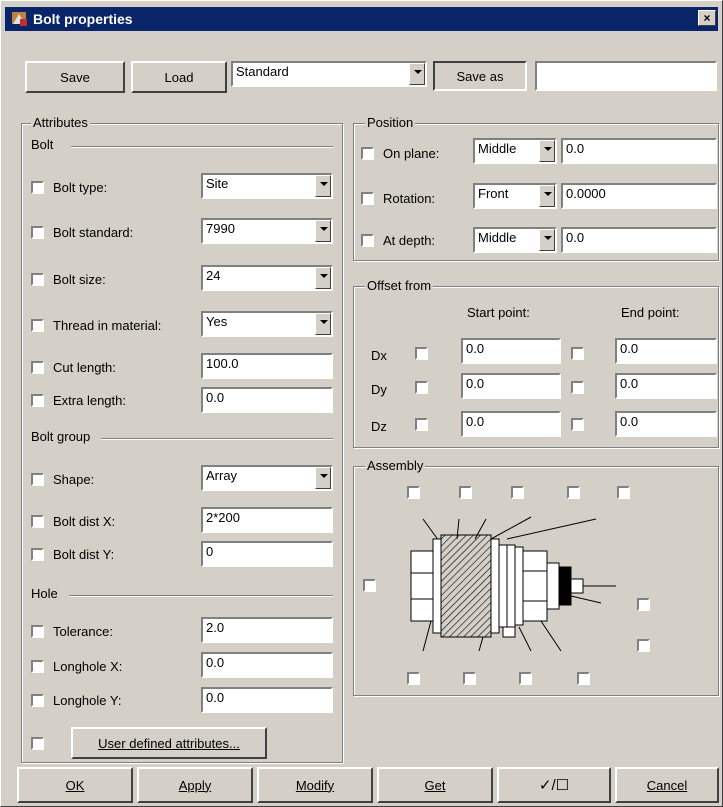 The height and width of the screenshot is (807, 723). What do you see at coordinates (44, 593) in the screenshot?
I see `hole-section-label: Hole` at bounding box center [44, 593].